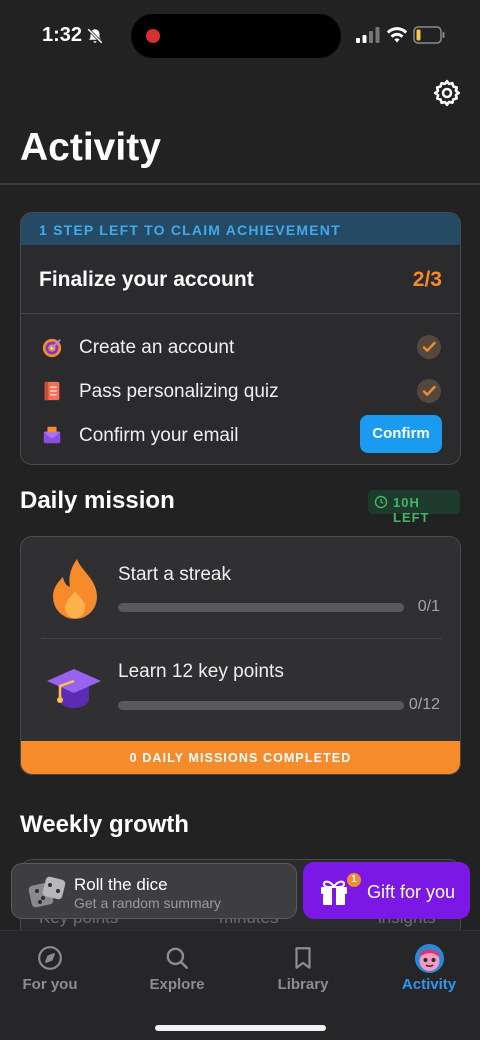 This screenshot has width=480, height=1040. Describe the element at coordinates (62, 35) in the screenshot. I see `status-time: 1:32` at that location.